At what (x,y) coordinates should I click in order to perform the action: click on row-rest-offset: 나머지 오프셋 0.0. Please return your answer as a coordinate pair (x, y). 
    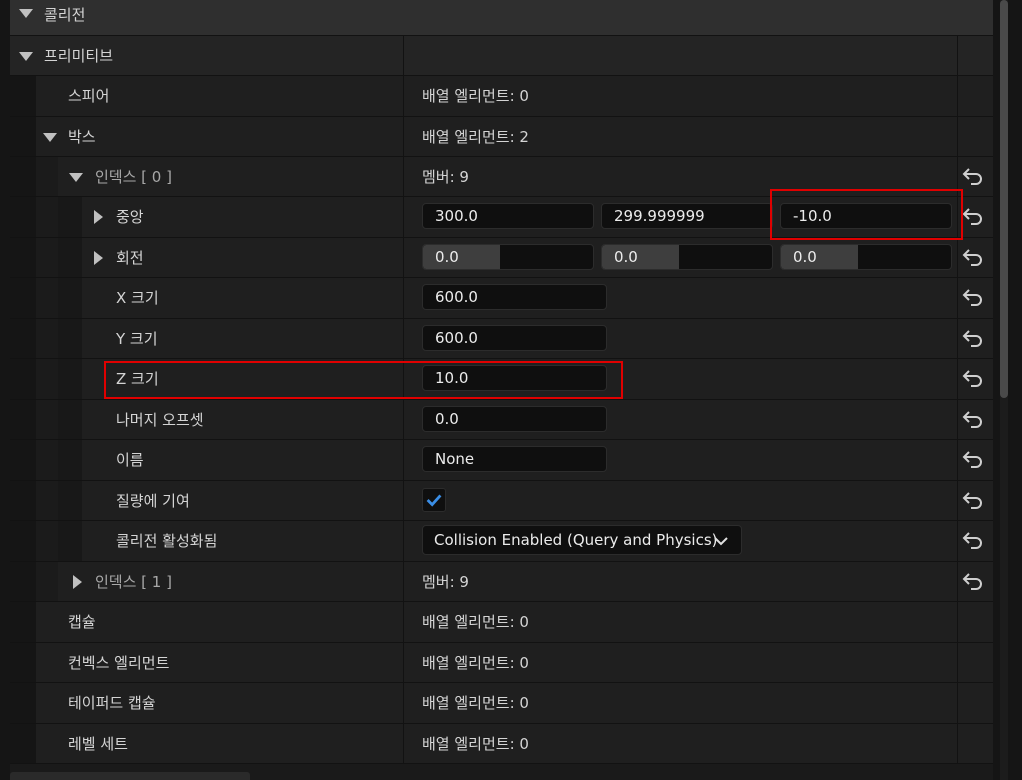
    Looking at the image, I should click on (501, 420).